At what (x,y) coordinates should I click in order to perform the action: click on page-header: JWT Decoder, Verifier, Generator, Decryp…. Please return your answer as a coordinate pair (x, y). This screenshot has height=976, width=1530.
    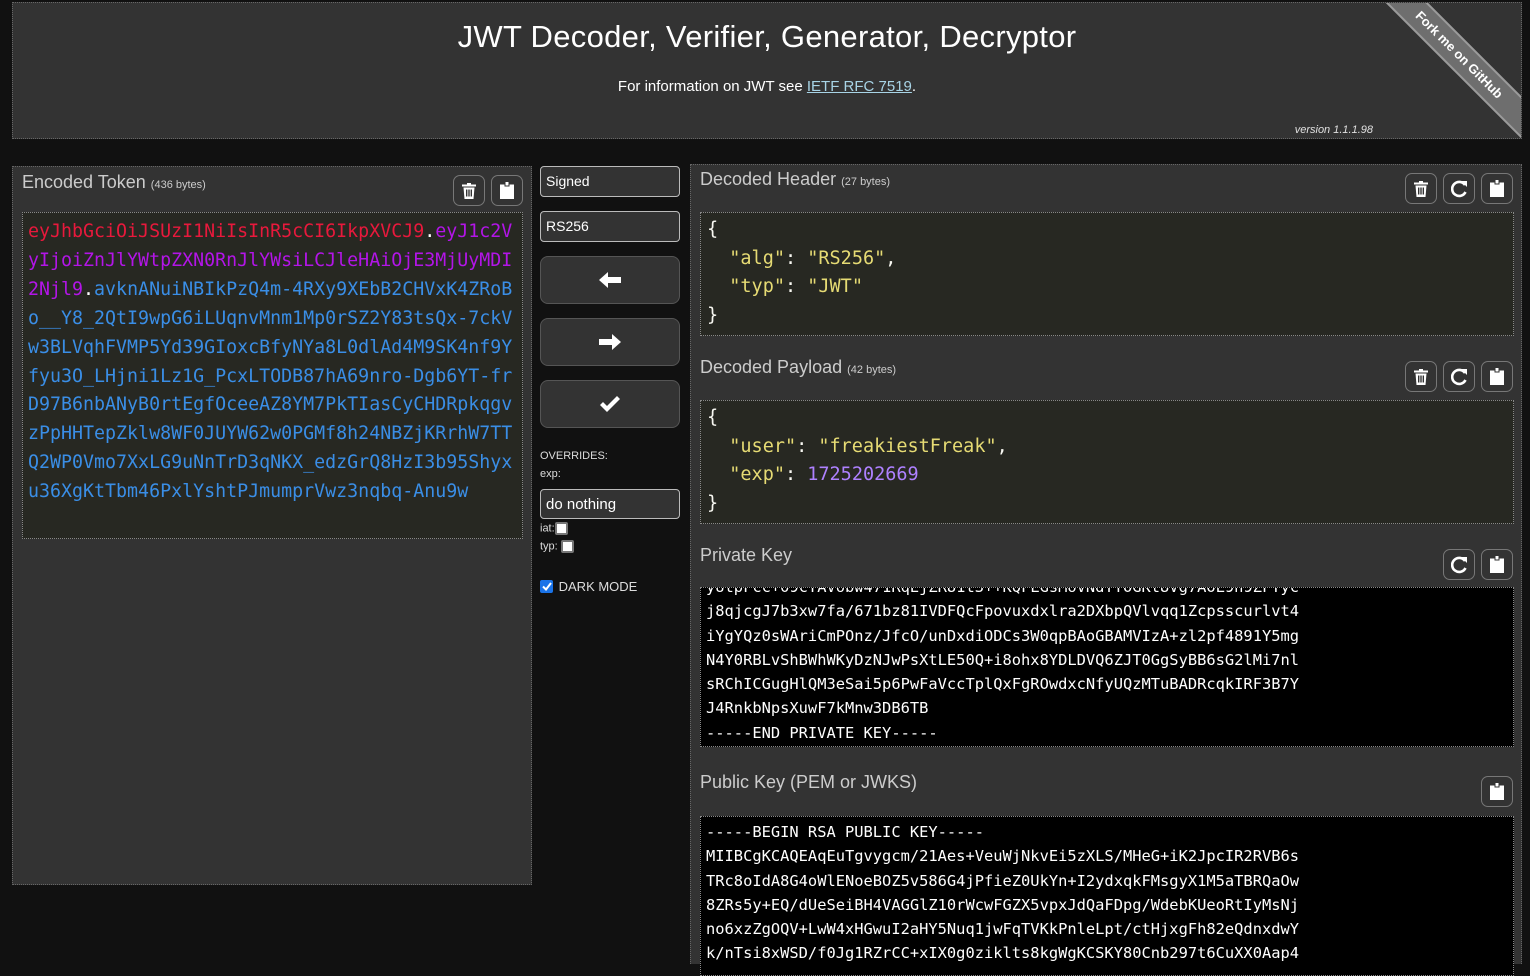
    Looking at the image, I should click on (767, 70).